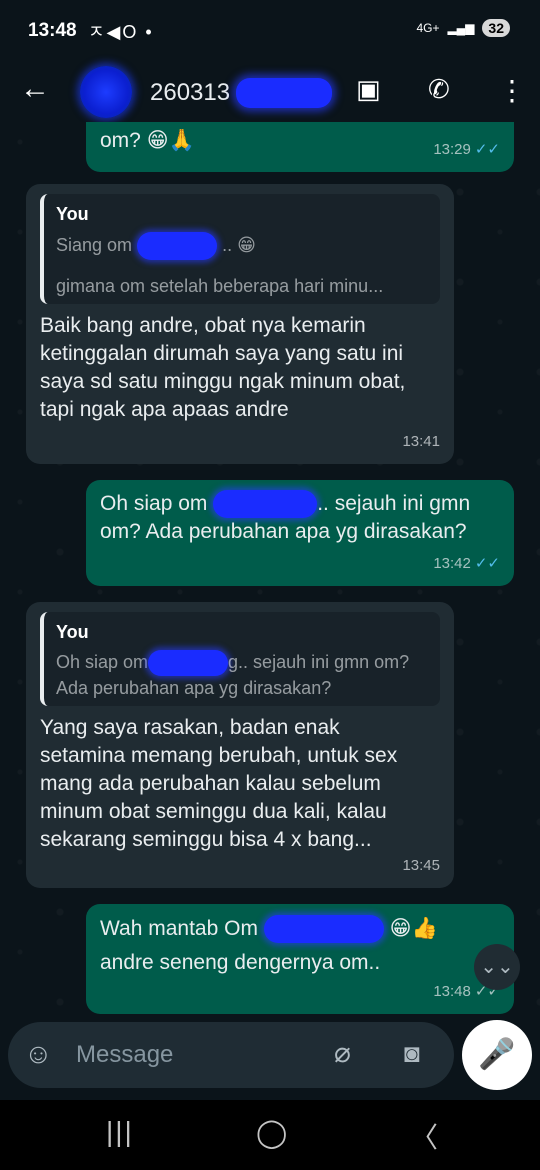  Describe the element at coordinates (342, 1052) in the screenshot. I see `attach-icon: ⌀` at that location.